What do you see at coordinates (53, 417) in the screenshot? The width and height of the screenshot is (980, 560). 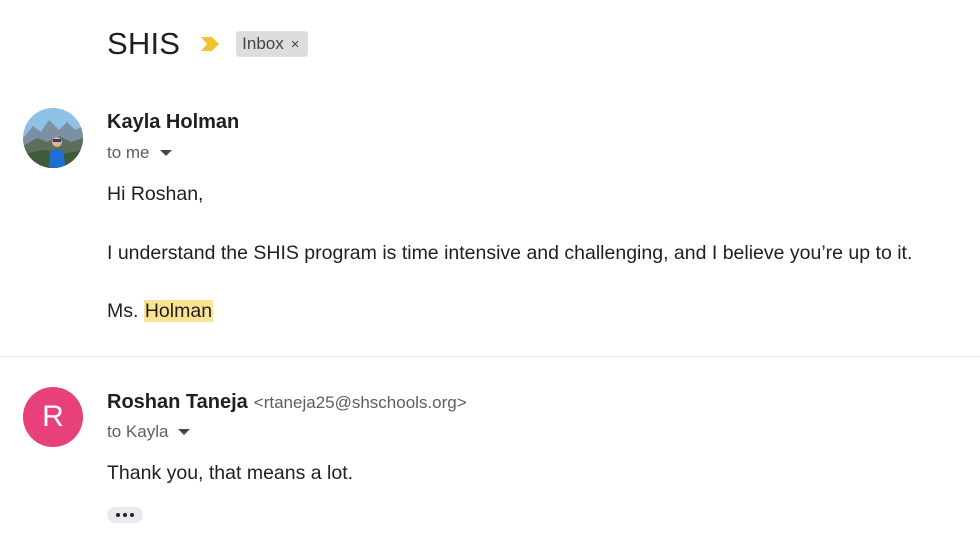 I see `avatar: R` at bounding box center [53, 417].